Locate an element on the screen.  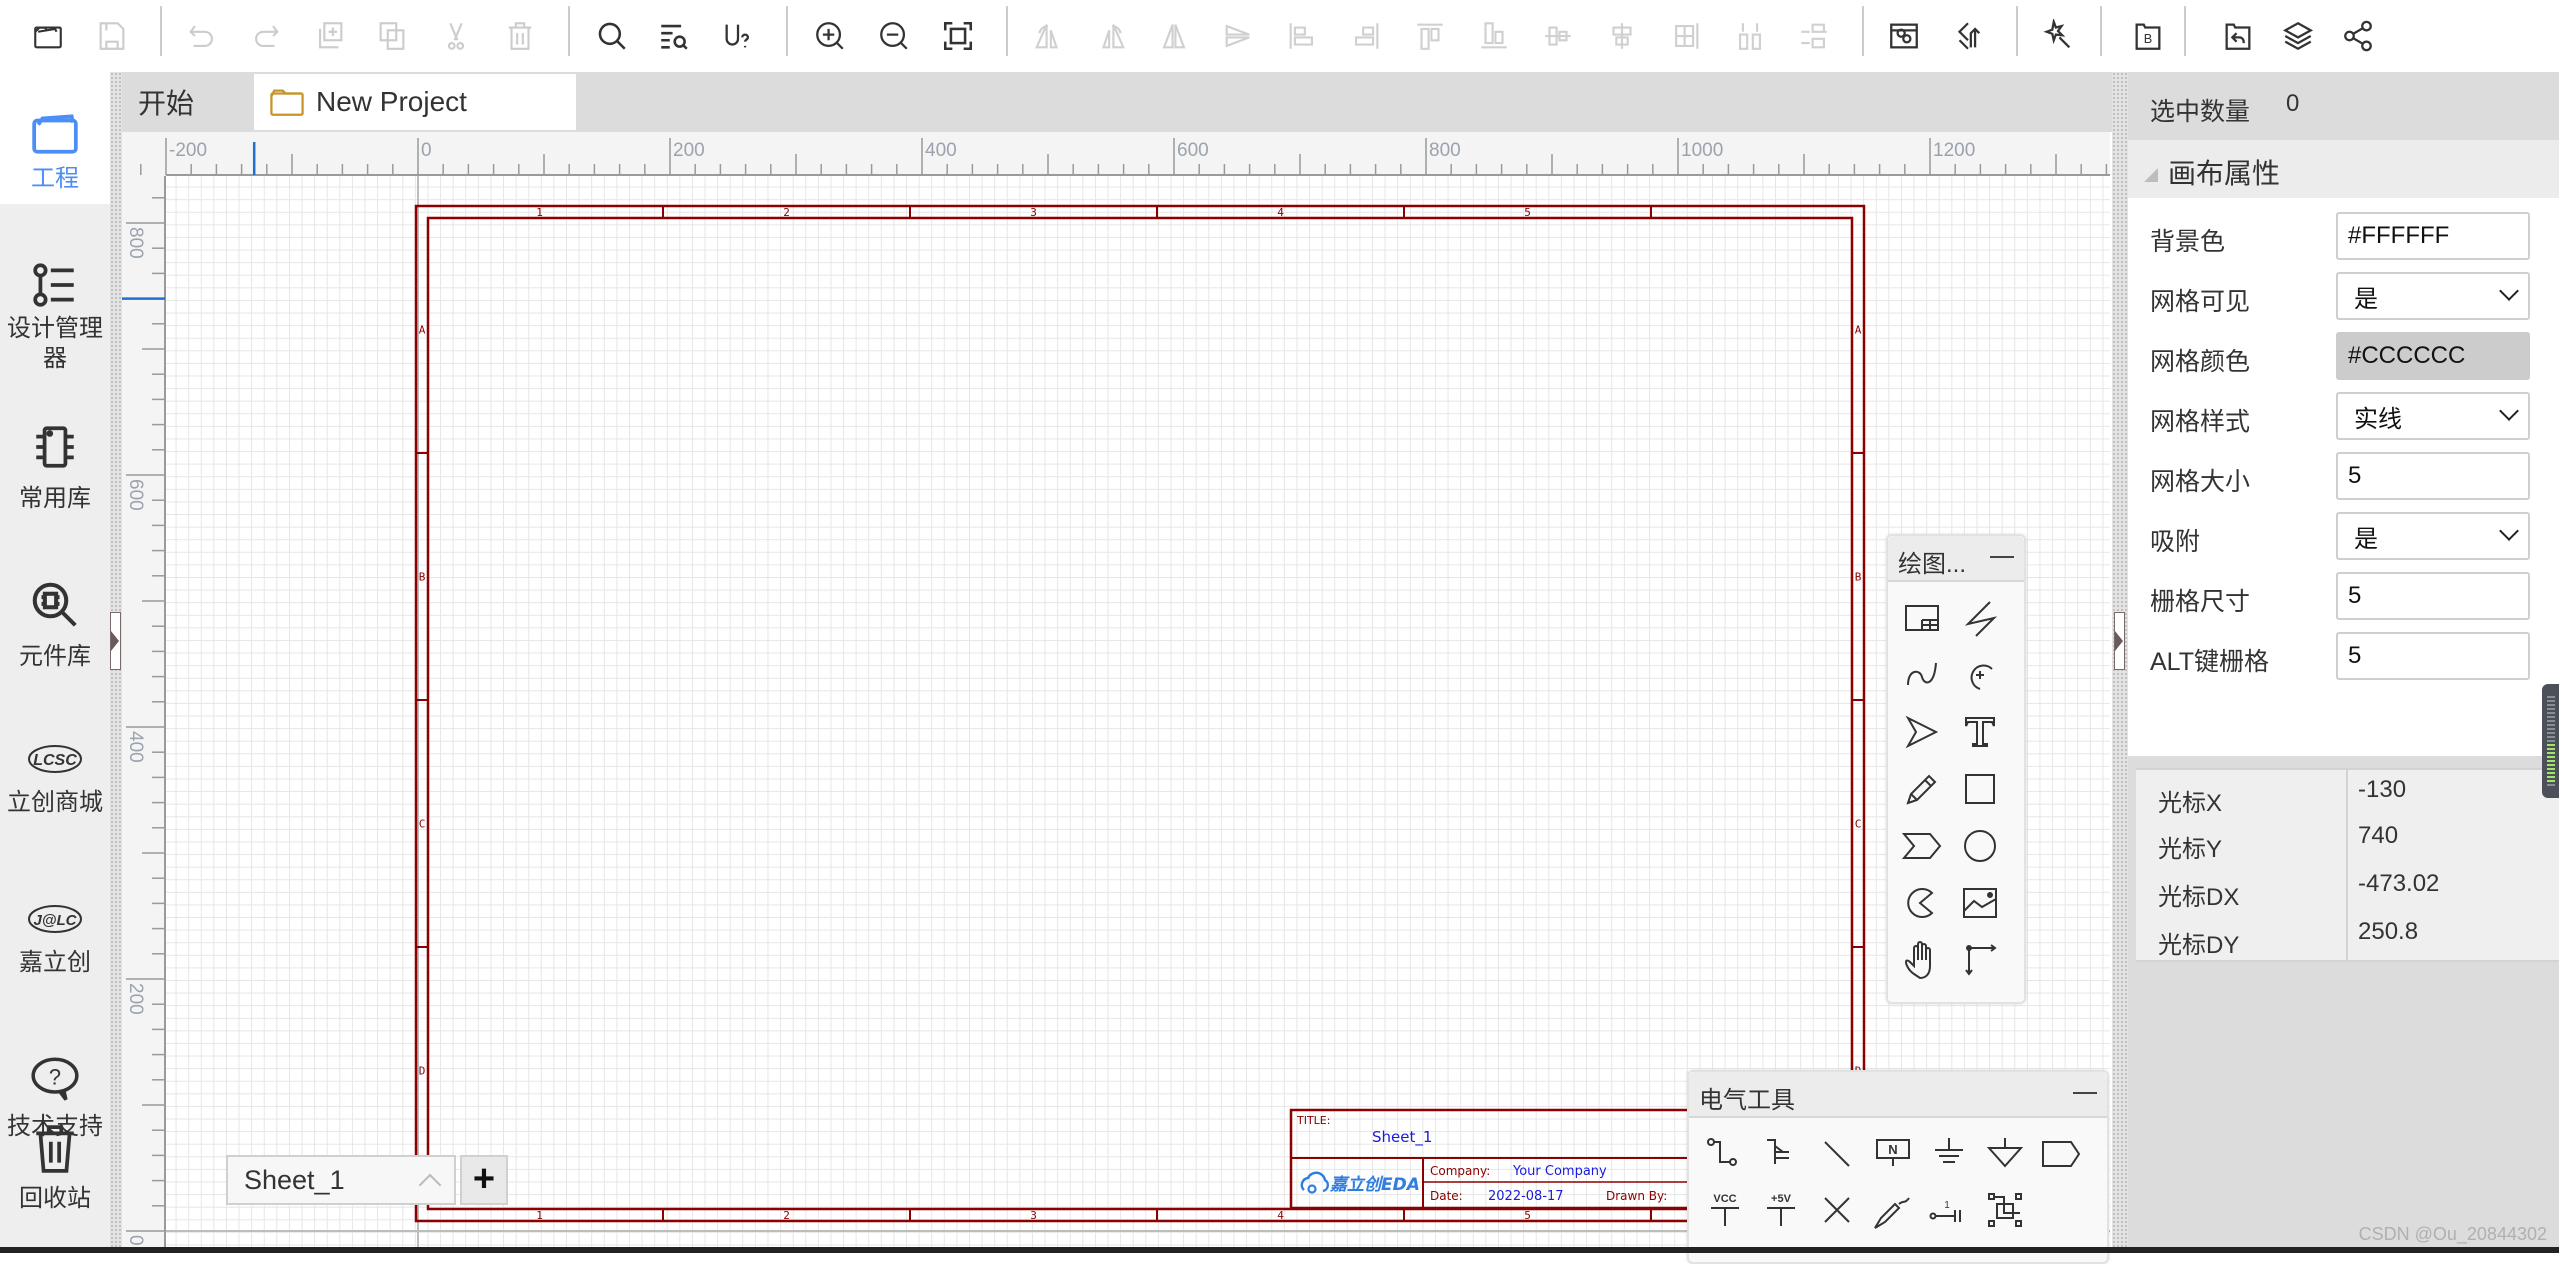
rectangle-tool-button is located at coordinates (1980, 789).